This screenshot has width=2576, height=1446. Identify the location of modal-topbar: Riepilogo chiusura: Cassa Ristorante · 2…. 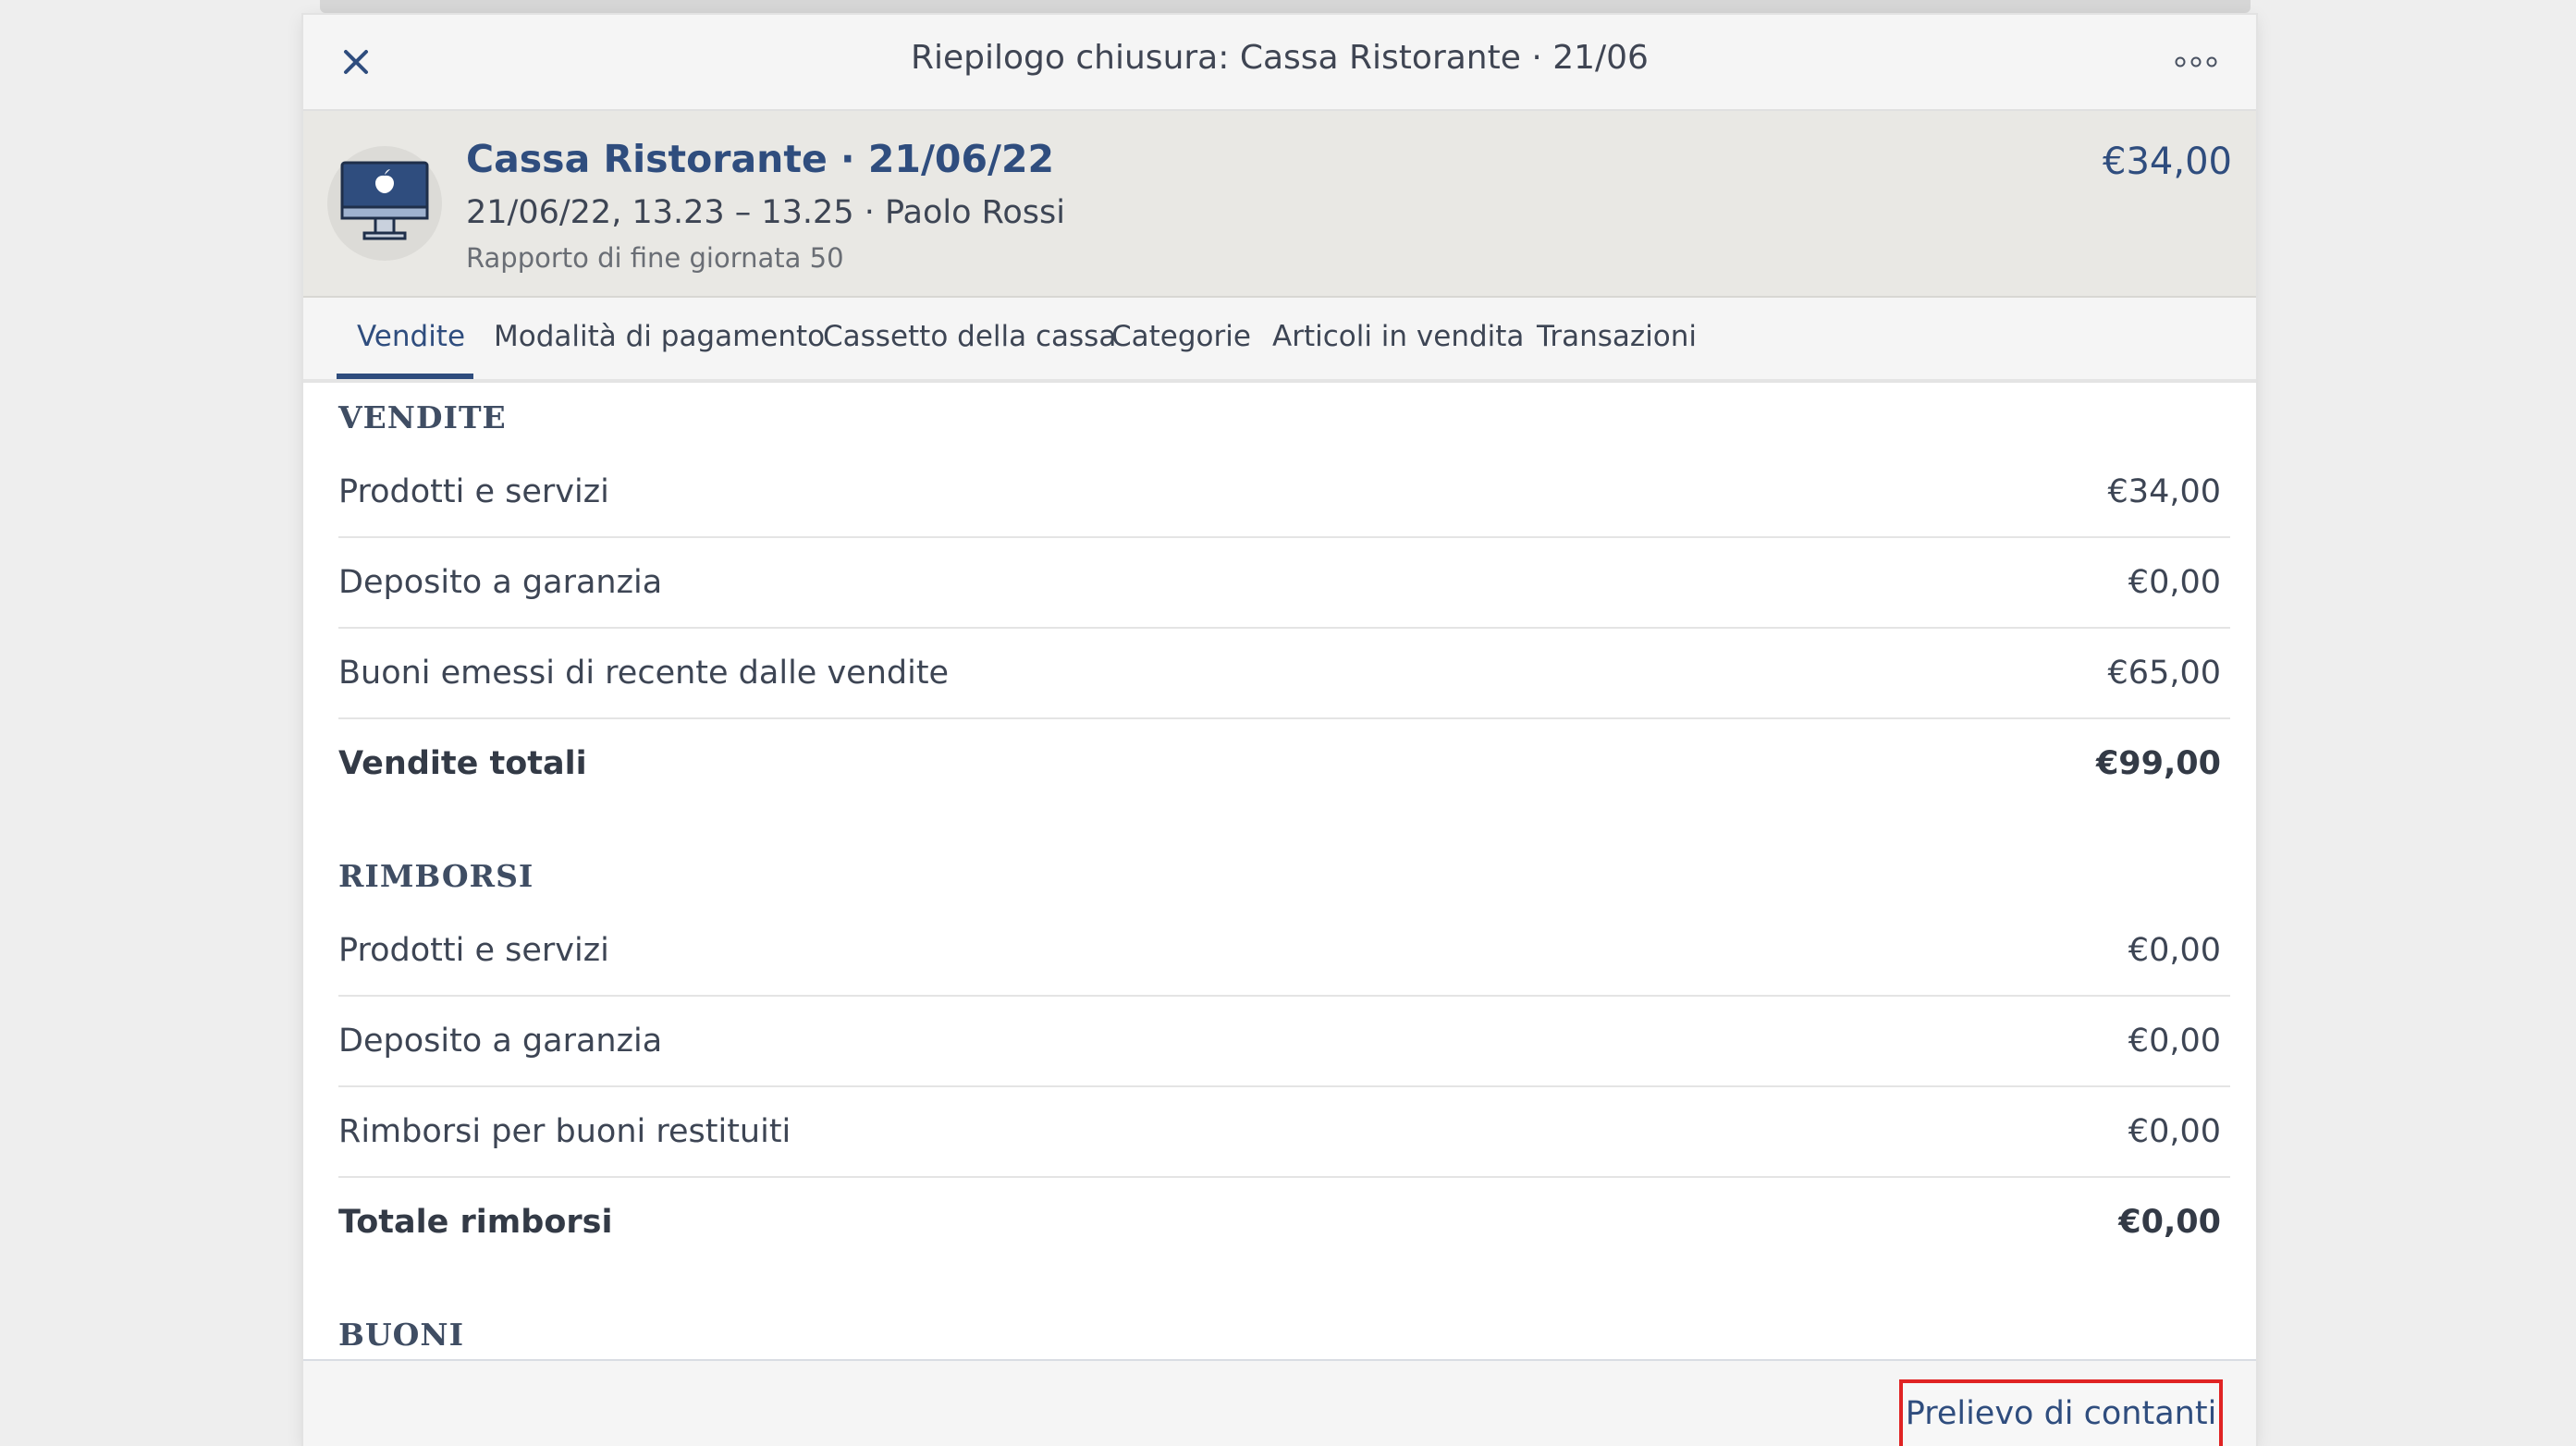
(1279, 63).